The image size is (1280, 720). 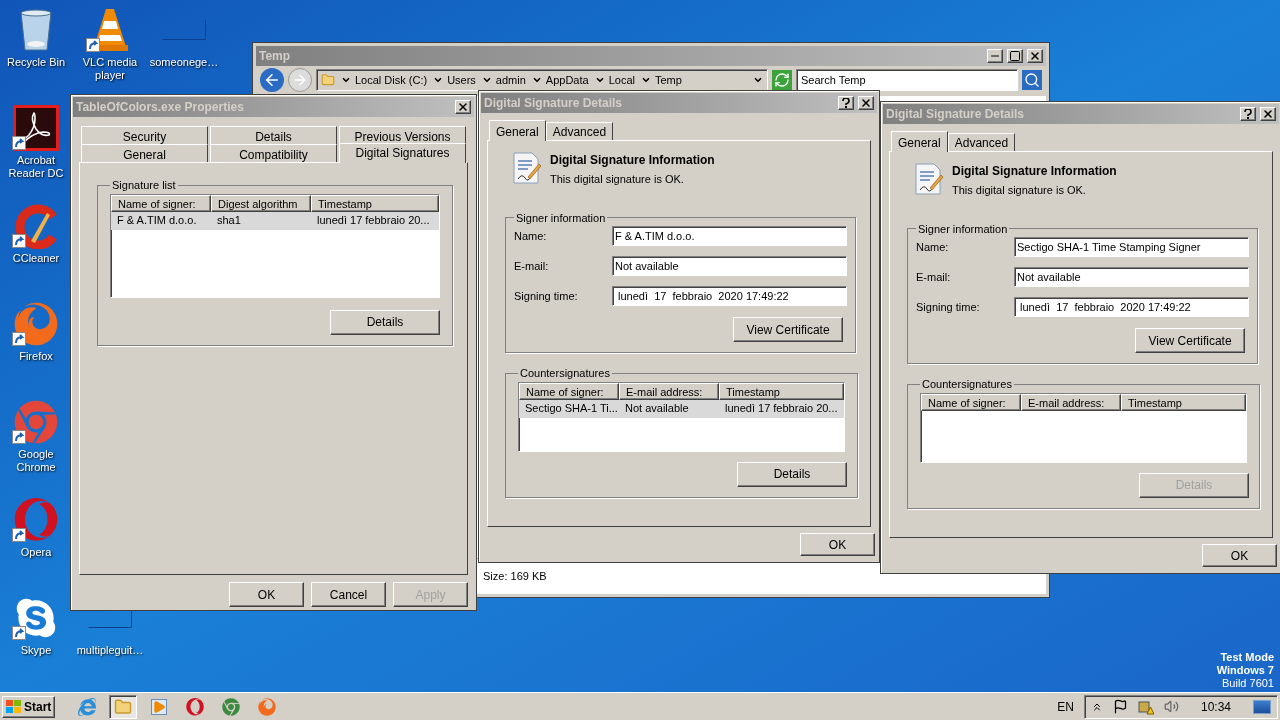 What do you see at coordinates (1215, 706) in the screenshot?
I see `clock: 10:34` at bounding box center [1215, 706].